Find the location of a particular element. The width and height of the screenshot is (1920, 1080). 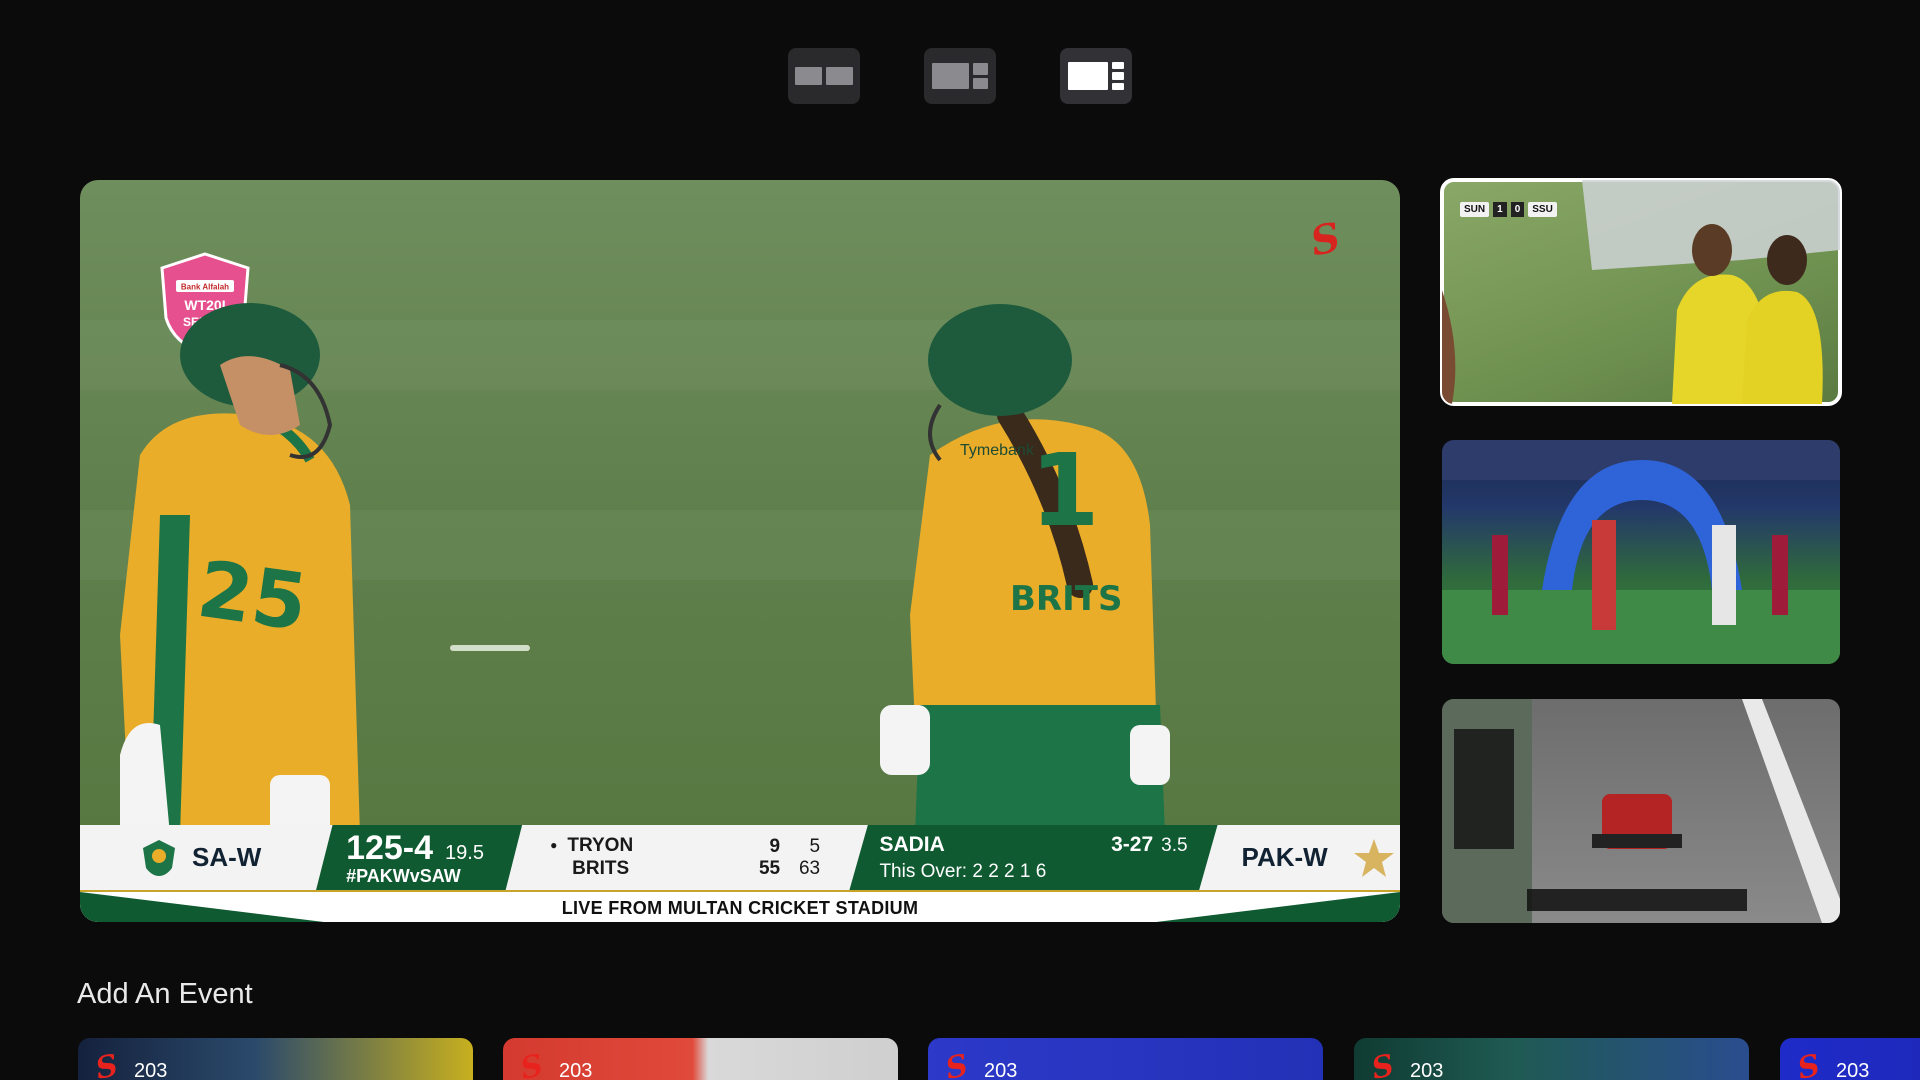

side-stream-f1 is located at coordinates (1641, 811).